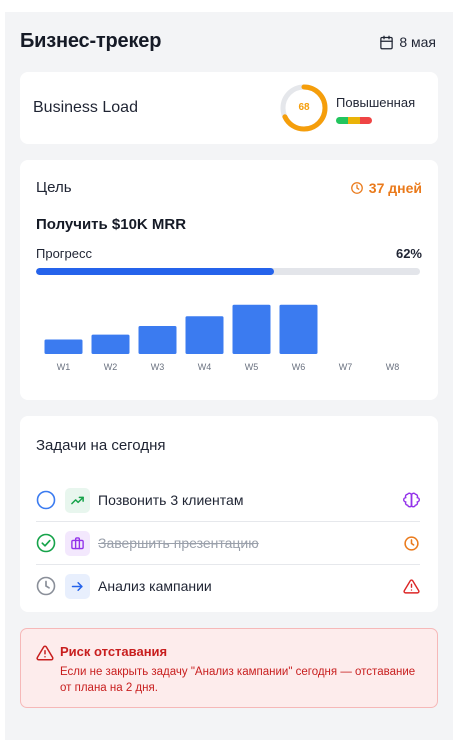  I want to click on trend-up-icon, so click(77, 500).